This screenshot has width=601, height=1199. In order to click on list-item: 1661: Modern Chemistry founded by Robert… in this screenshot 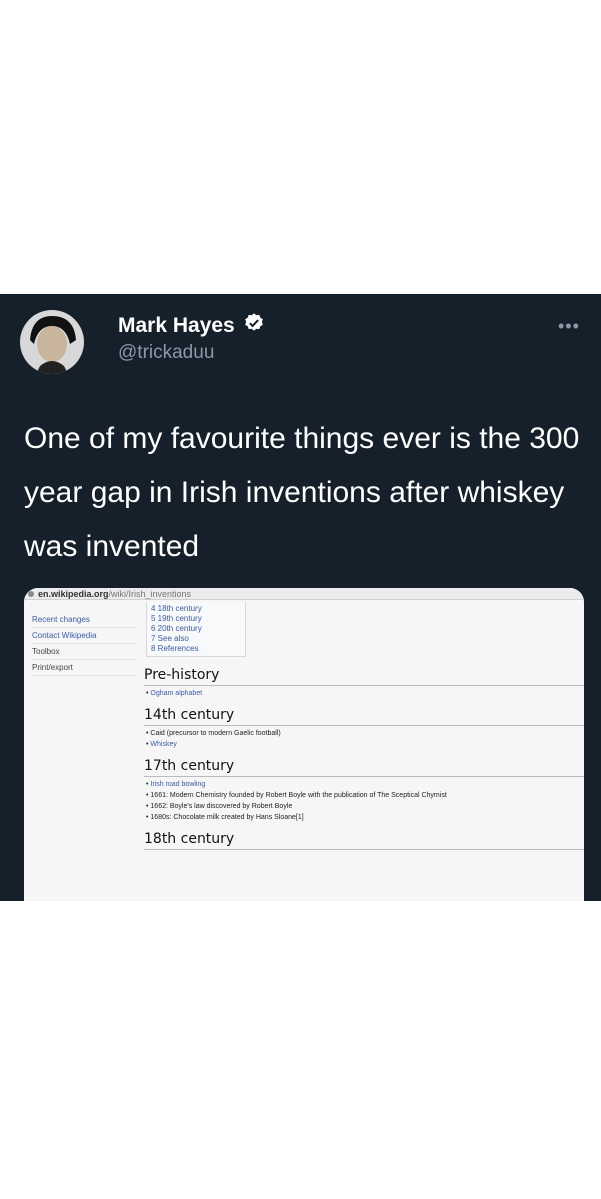, I will do `click(365, 795)`.